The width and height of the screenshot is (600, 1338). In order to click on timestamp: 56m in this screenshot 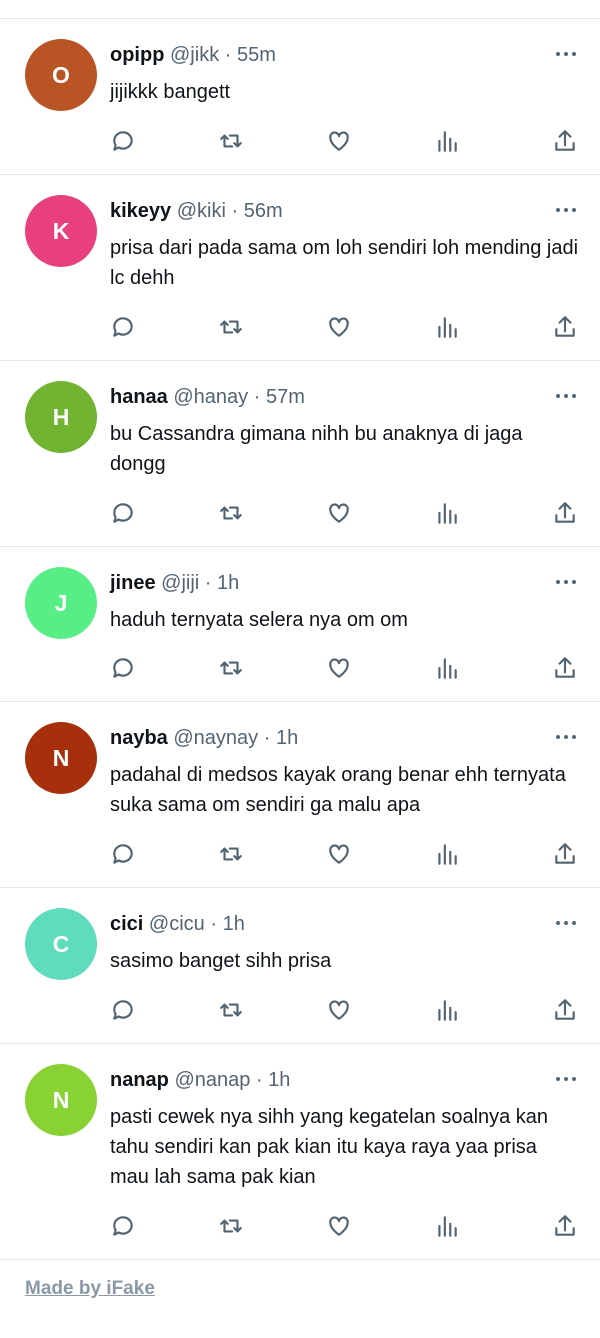, I will do `click(263, 211)`.